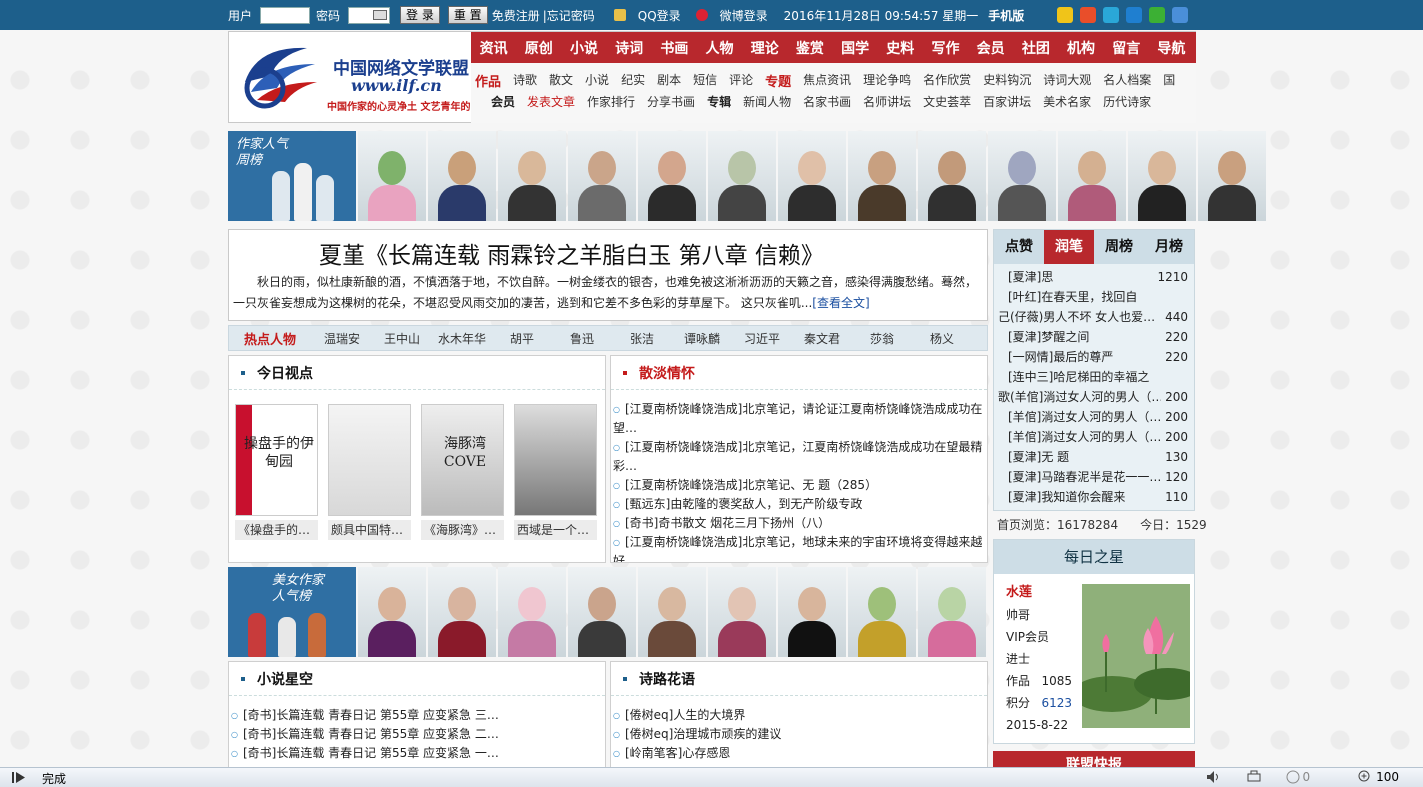 Image resolution: width=1423 pixels, height=787 pixels. What do you see at coordinates (1094, 297) in the screenshot?
I see `ranking-item: [叶红]在春天里，找回自` at bounding box center [1094, 297].